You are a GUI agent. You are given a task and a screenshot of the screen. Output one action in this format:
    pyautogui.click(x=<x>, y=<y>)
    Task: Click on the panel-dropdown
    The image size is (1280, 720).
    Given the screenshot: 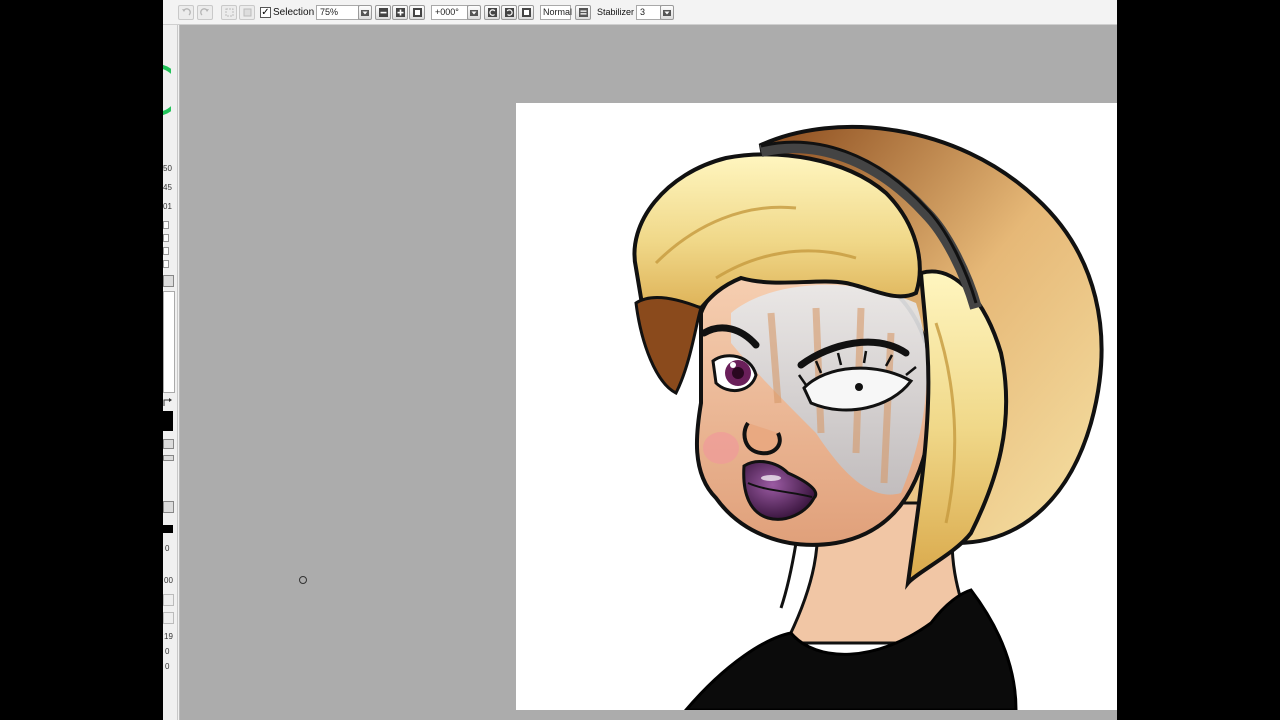 What is the action you would take?
    pyautogui.click(x=168, y=507)
    